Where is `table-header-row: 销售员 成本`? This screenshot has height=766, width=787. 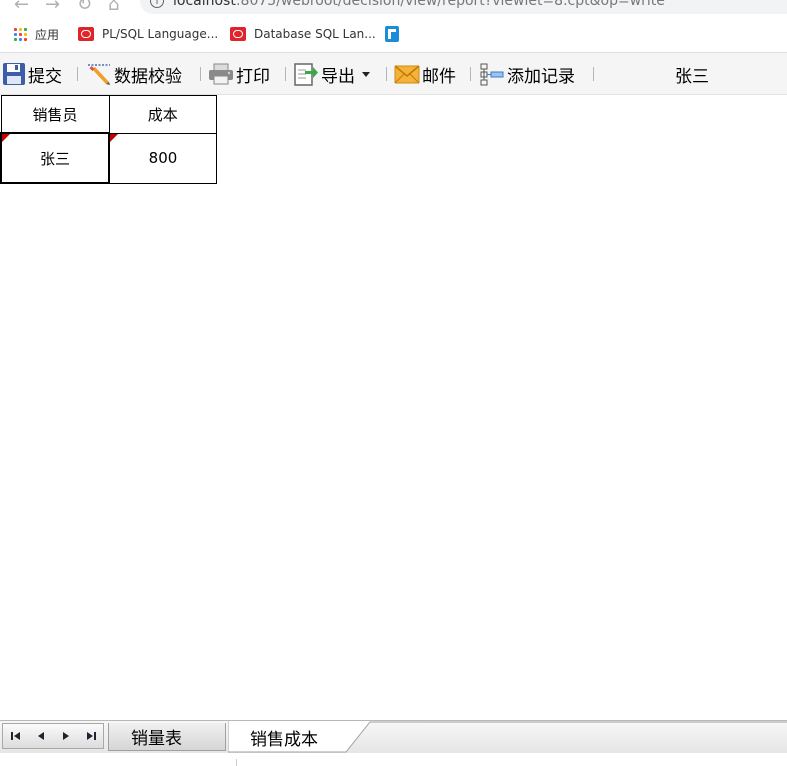 table-header-row: 销售员 成本 is located at coordinates (108, 114).